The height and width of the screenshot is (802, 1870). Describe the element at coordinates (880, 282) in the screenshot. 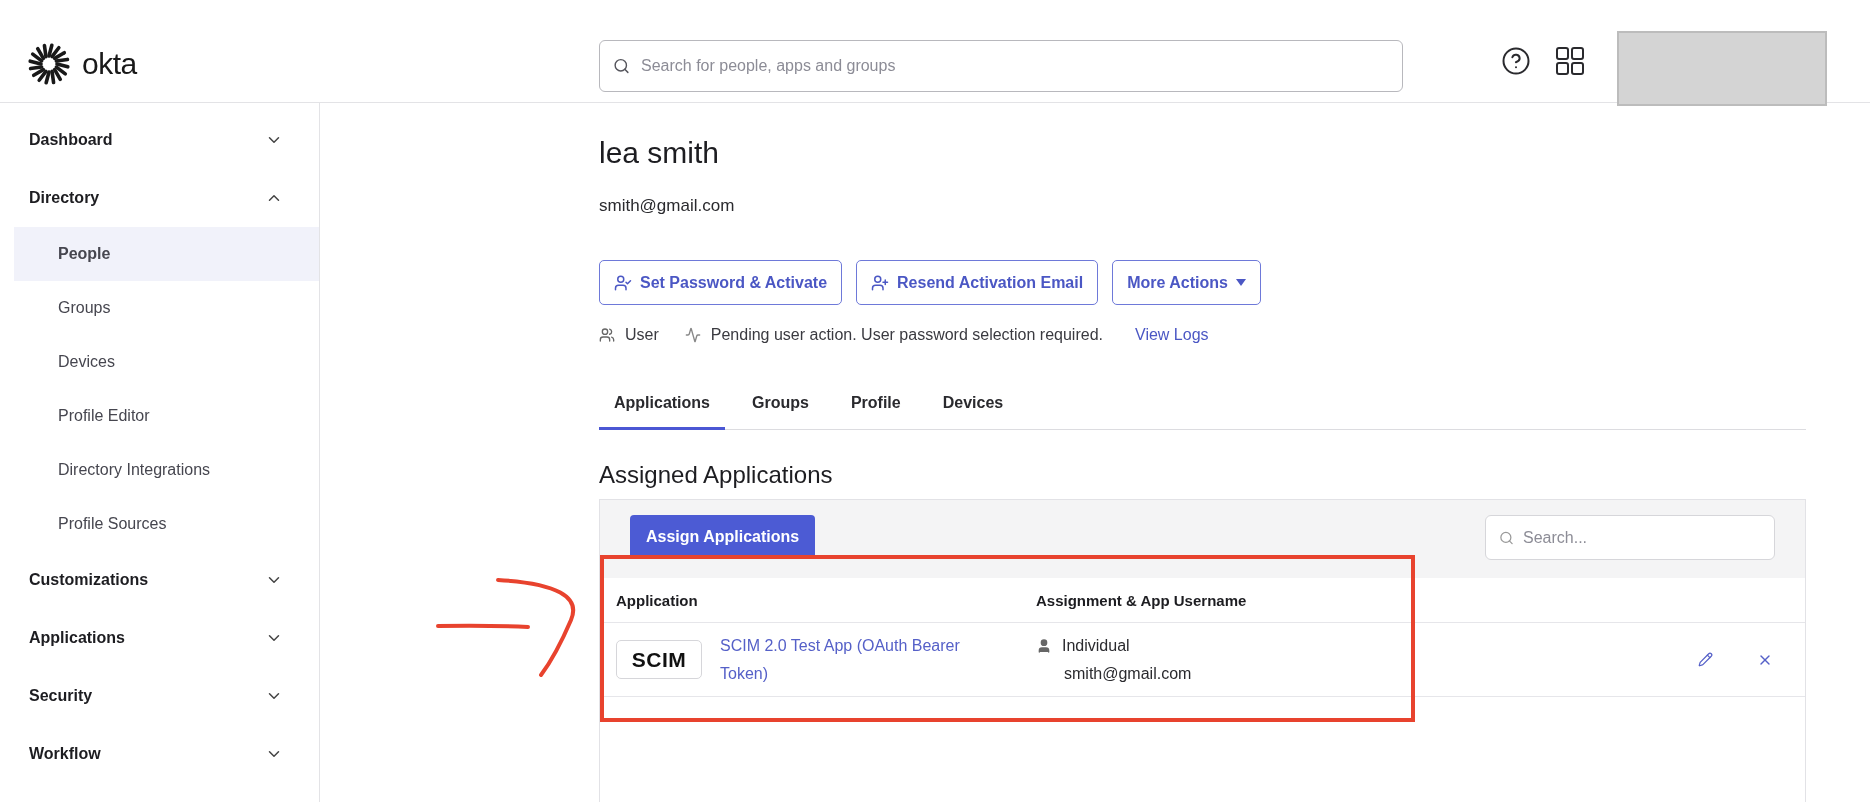

I see `user-plus-icon` at that location.